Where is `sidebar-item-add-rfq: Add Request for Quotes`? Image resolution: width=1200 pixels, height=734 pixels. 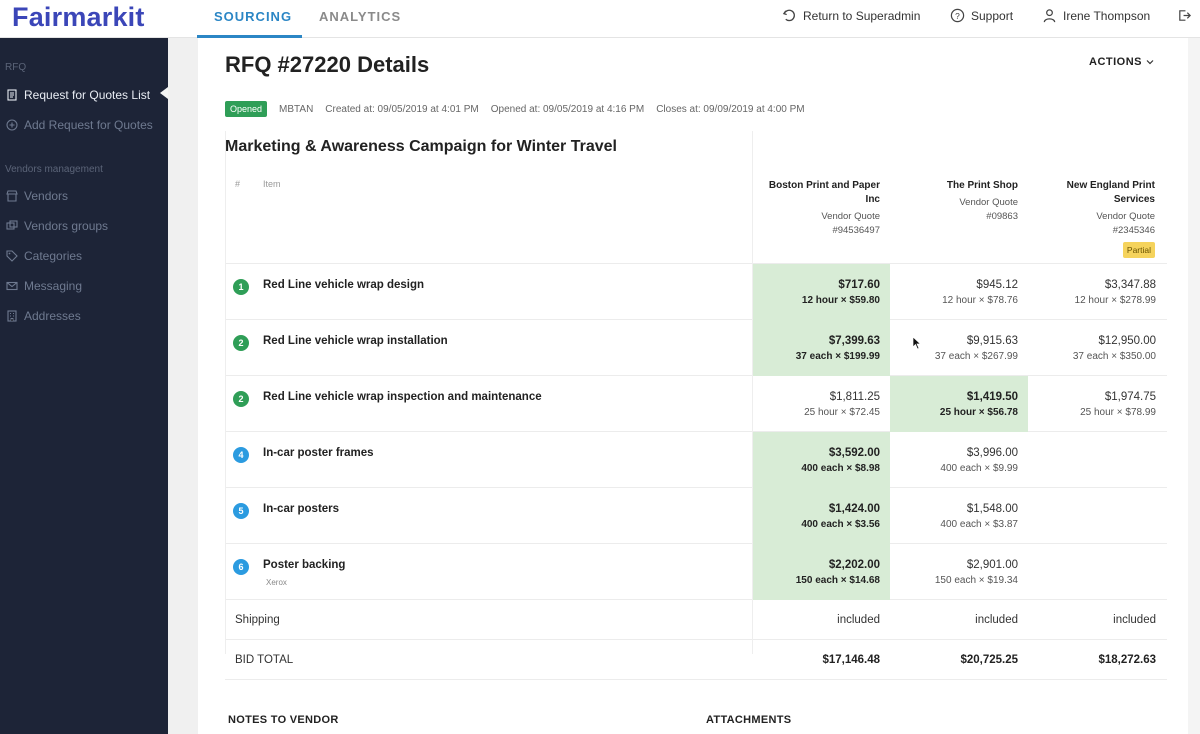 sidebar-item-add-rfq: Add Request for Quotes is located at coordinates (79, 125).